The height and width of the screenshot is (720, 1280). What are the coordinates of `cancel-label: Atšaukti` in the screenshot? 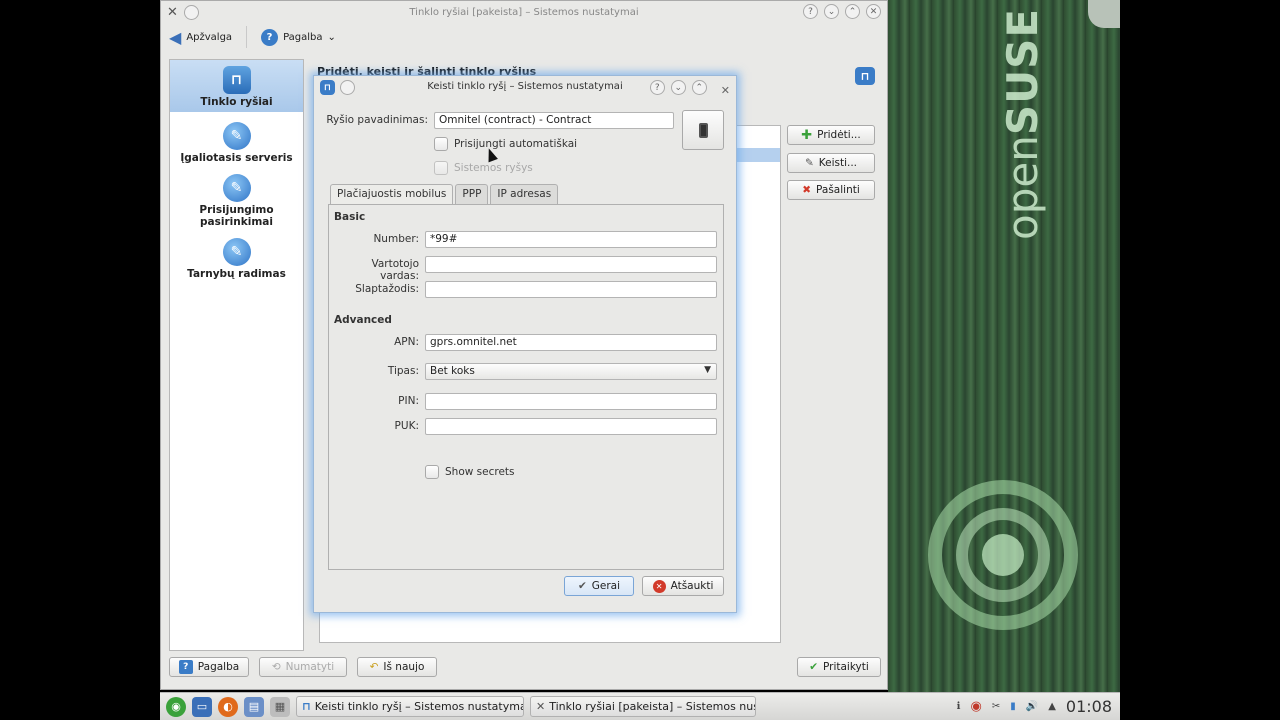 It's located at (692, 586).